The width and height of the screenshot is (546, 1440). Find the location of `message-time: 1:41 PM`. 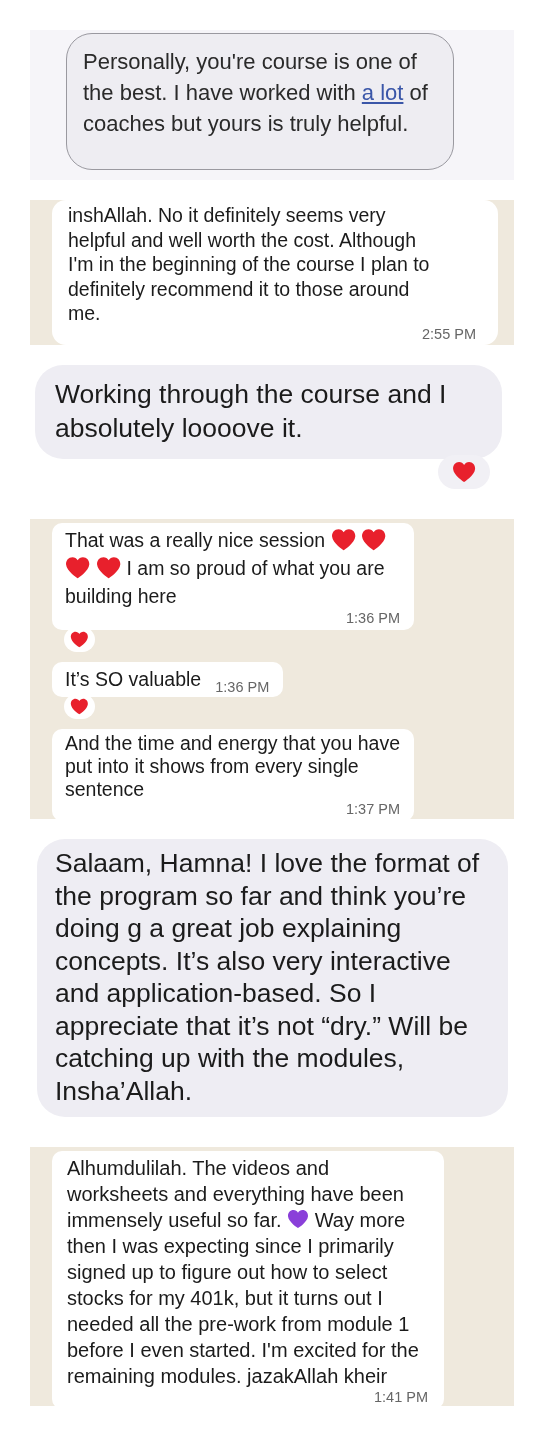

message-time: 1:41 PM is located at coordinates (401, 1397).